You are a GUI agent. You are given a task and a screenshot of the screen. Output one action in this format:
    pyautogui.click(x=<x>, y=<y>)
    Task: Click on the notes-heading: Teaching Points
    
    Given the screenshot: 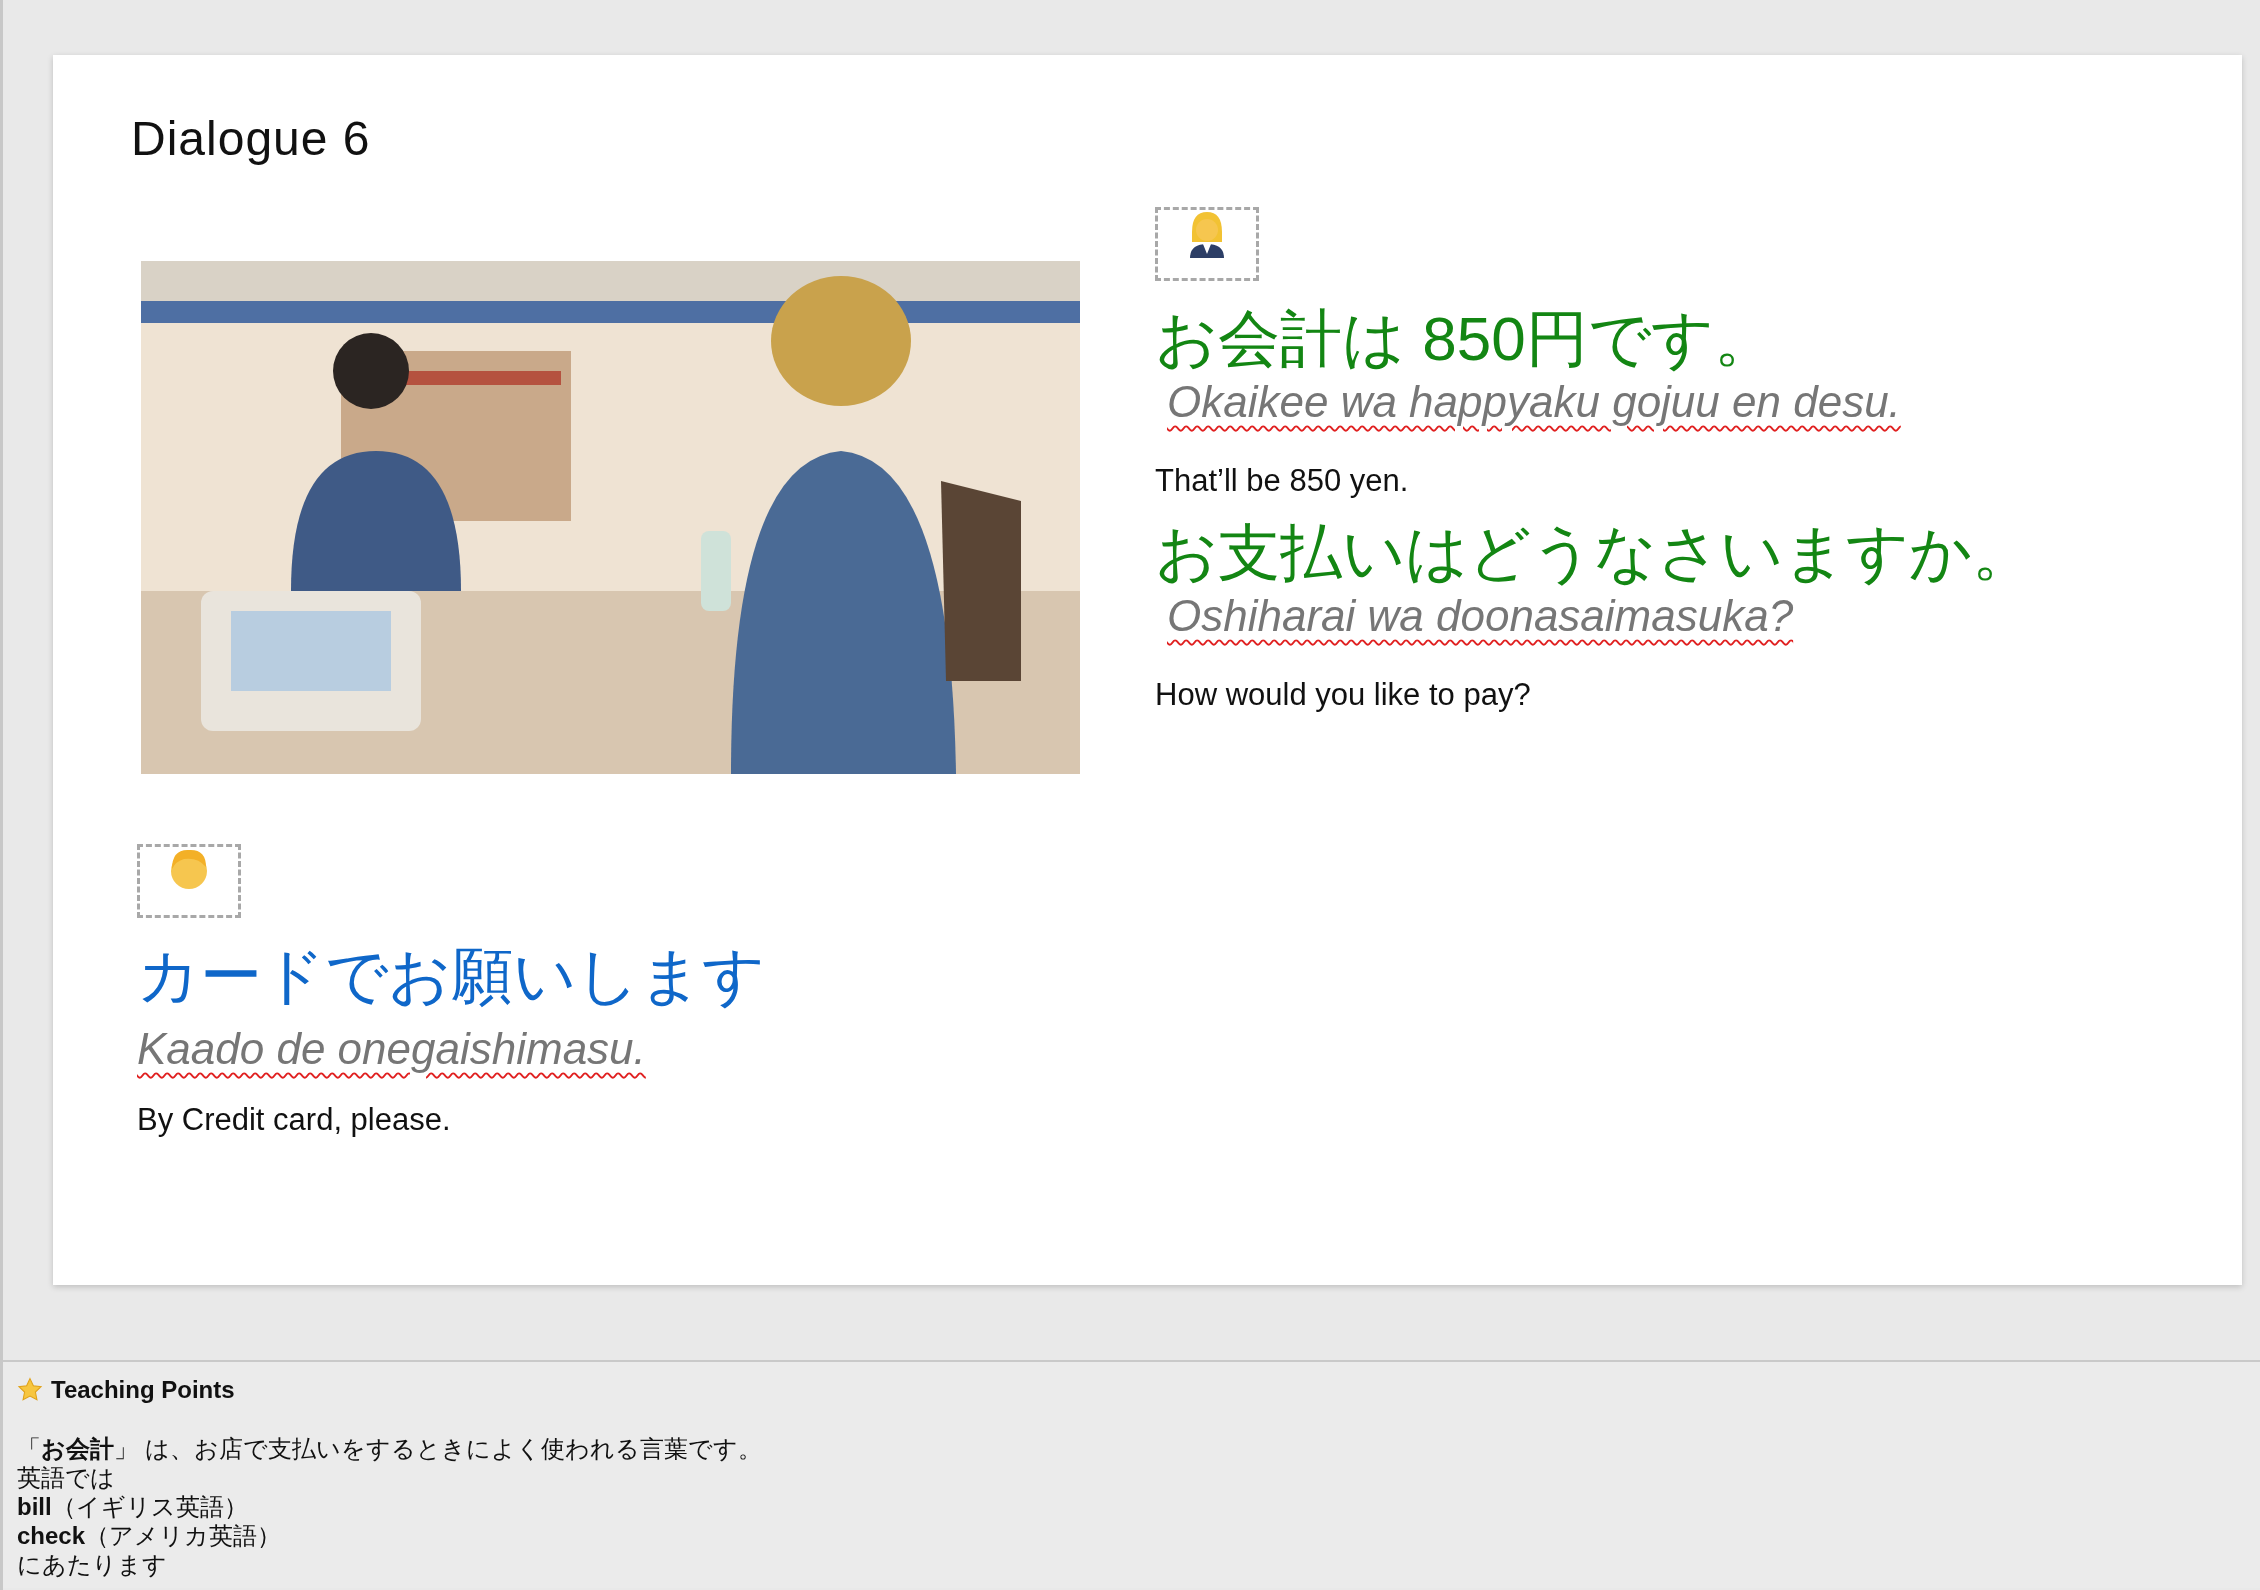 What is the action you would take?
    pyautogui.click(x=143, y=1390)
    